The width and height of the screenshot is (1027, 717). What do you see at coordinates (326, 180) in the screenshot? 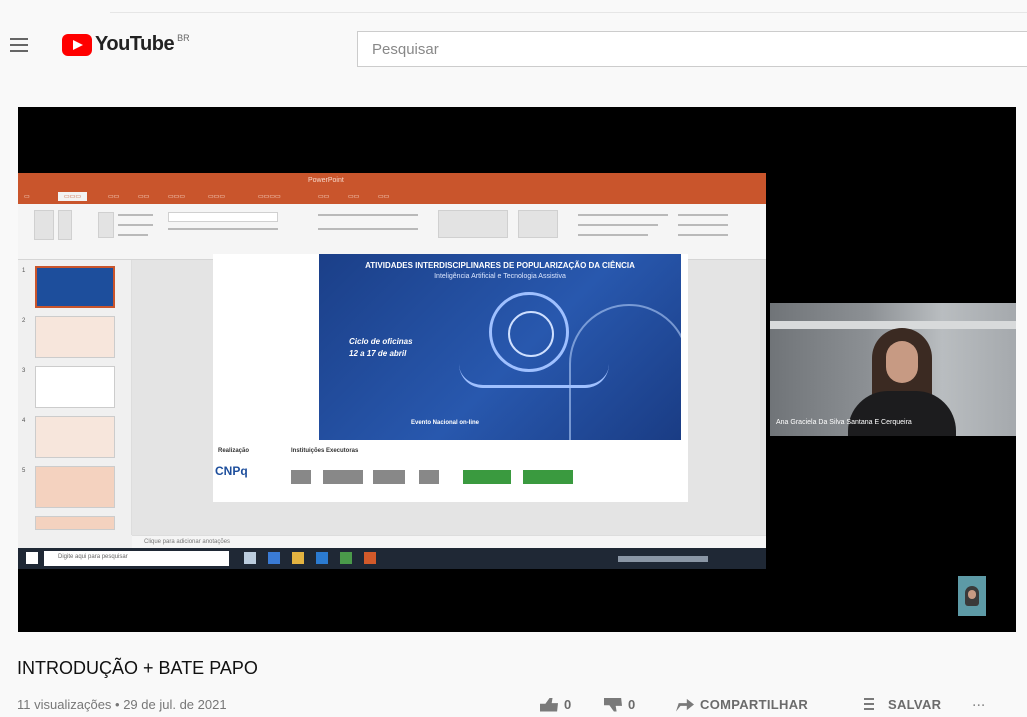
I see `ppt-app-name: PowerPoint` at bounding box center [326, 180].